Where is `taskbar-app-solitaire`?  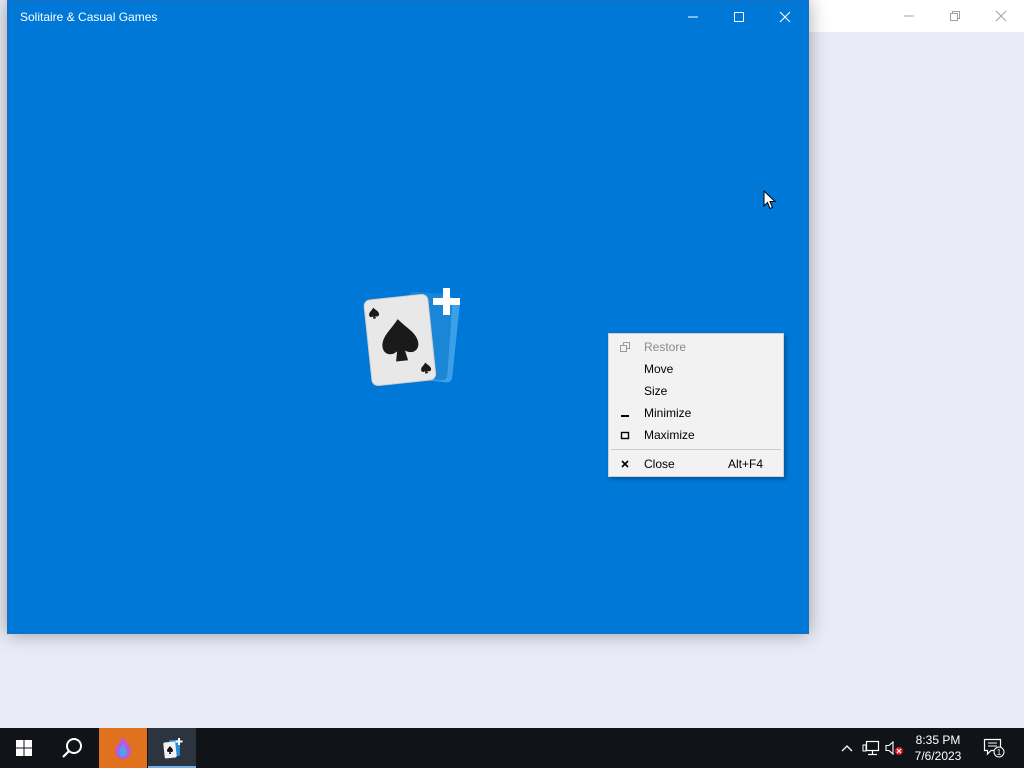 taskbar-app-solitaire is located at coordinates (172, 748).